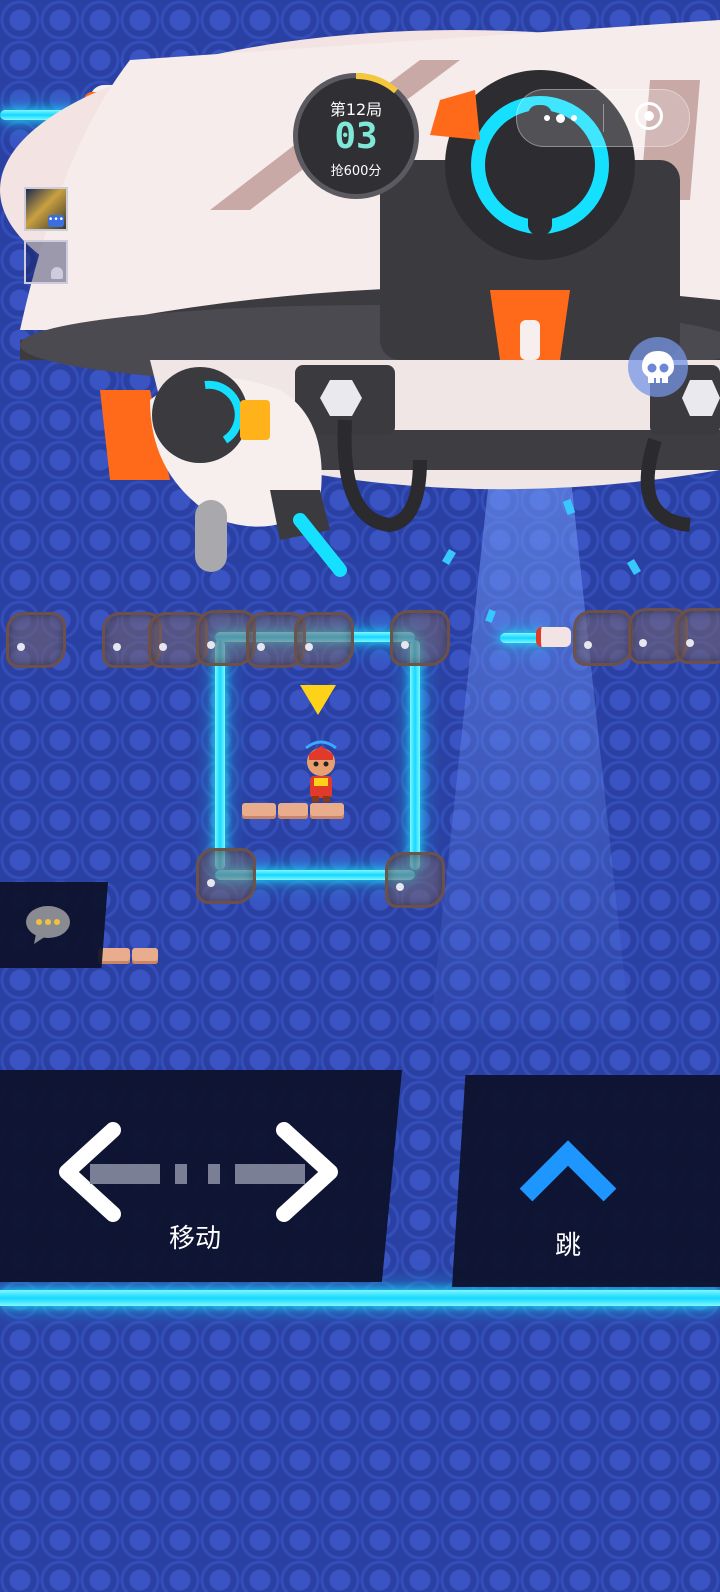  I want to click on avatar-more-icon: •••, so click(56, 221).